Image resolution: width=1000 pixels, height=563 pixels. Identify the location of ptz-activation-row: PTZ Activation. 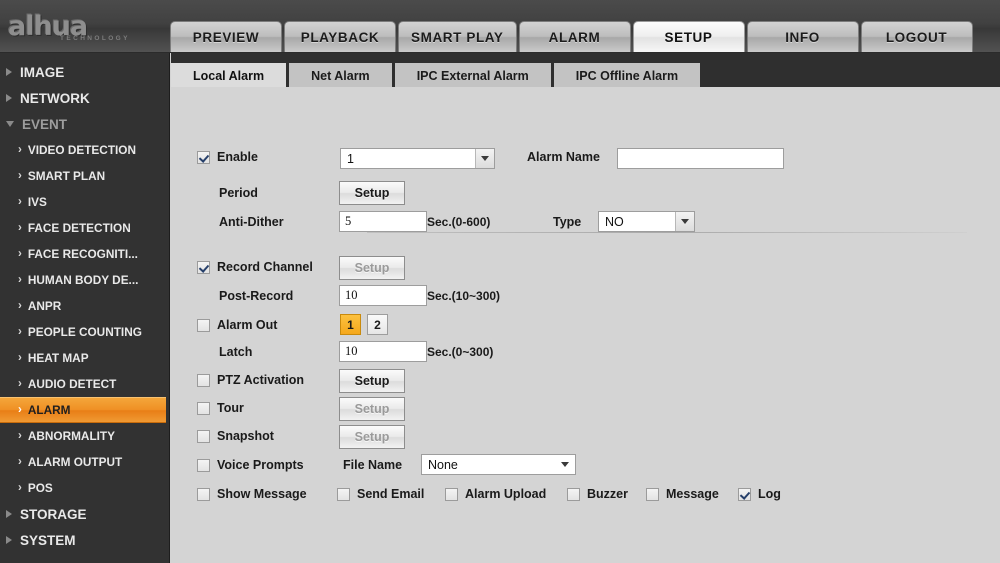
(250, 380).